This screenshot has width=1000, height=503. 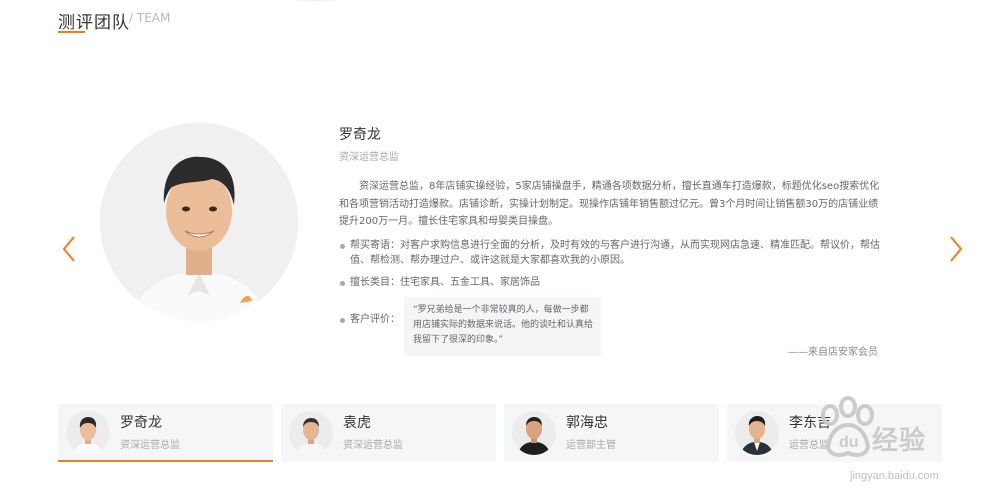 I want to click on decorative-blob, so click(x=316, y=1).